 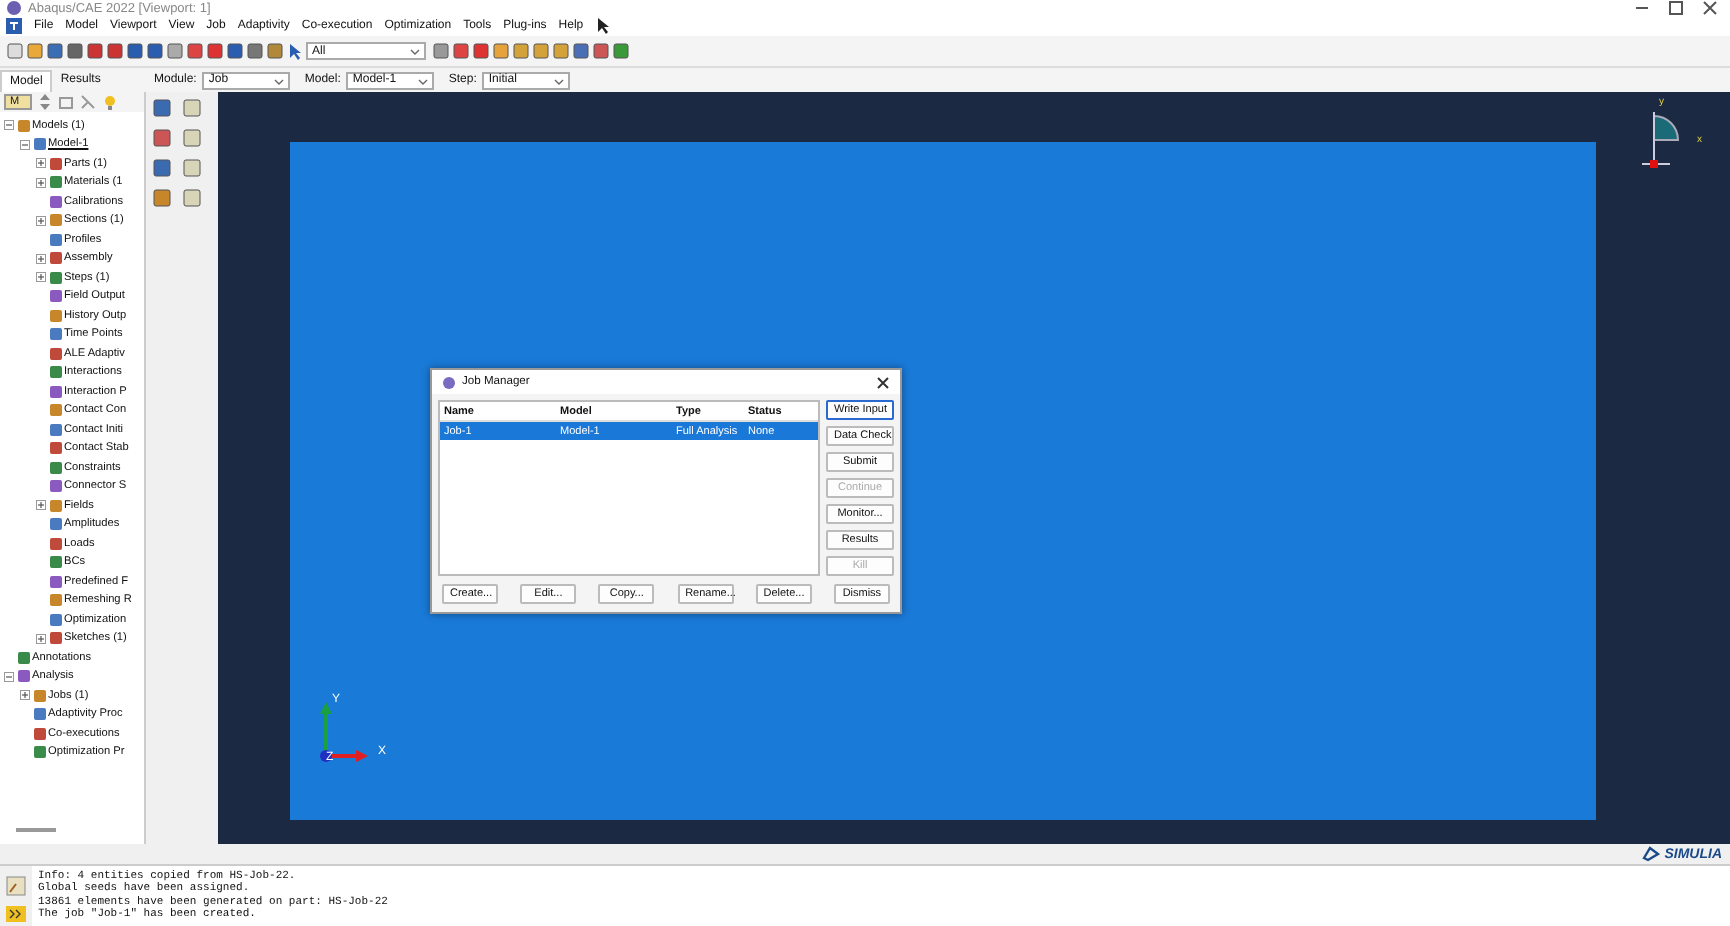 I want to click on sort-icon, so click(x=45, y=102).